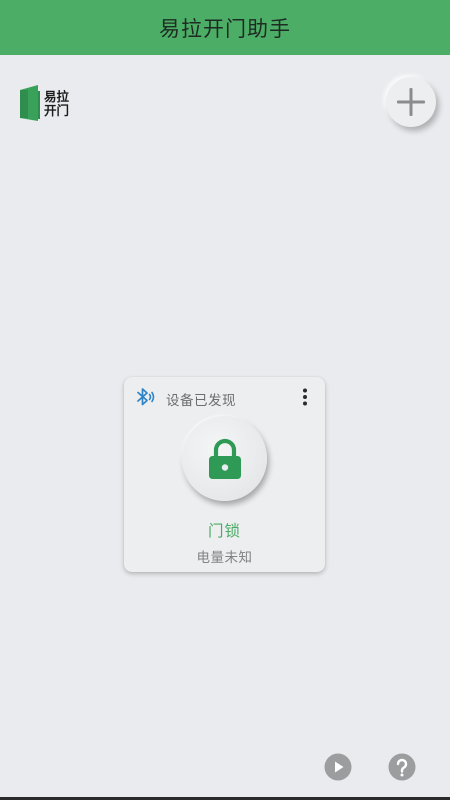 The height and width of the screenshot is (800, 450). I want to click on app-header: 易拉开门助手, so click(225, 27).